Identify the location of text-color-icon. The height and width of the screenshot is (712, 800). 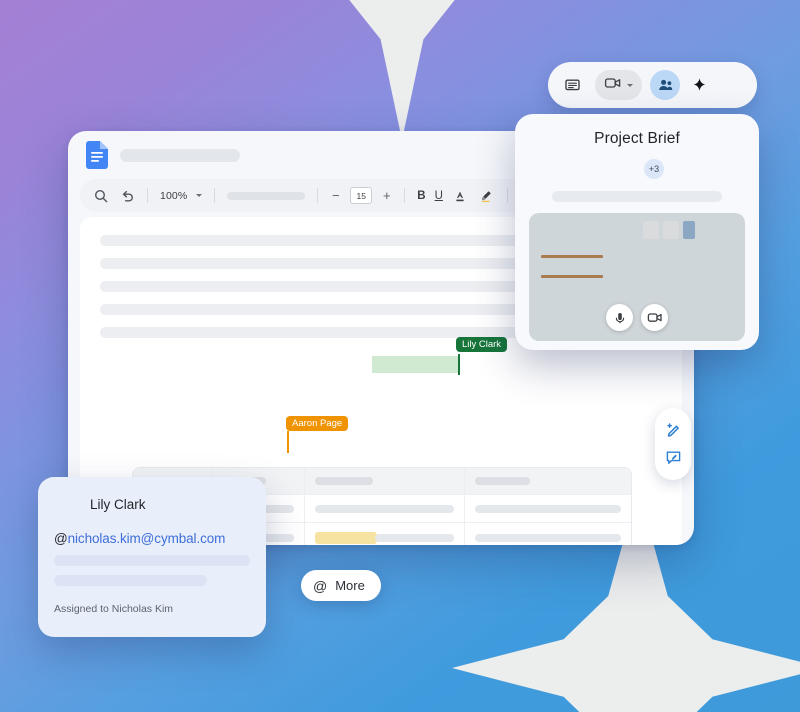
(460, 195).